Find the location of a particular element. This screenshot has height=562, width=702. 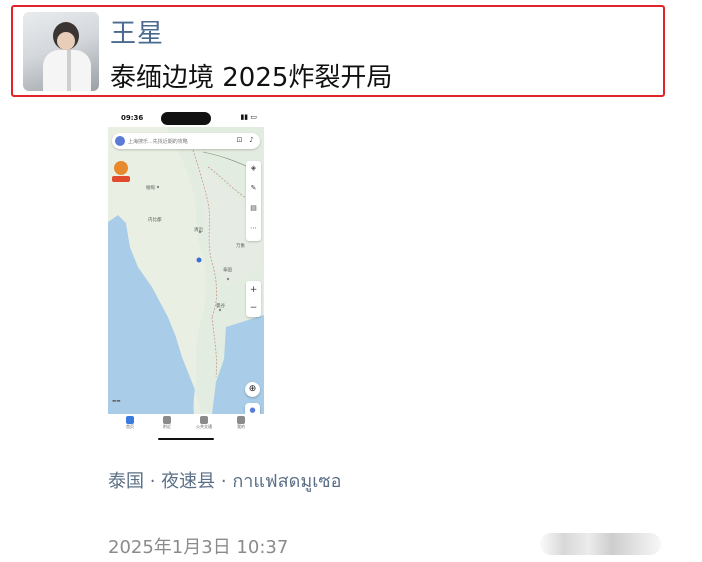

map-bottom-nav: 首页 附近 公共交通 我的 is located at coordinates (186, 424).